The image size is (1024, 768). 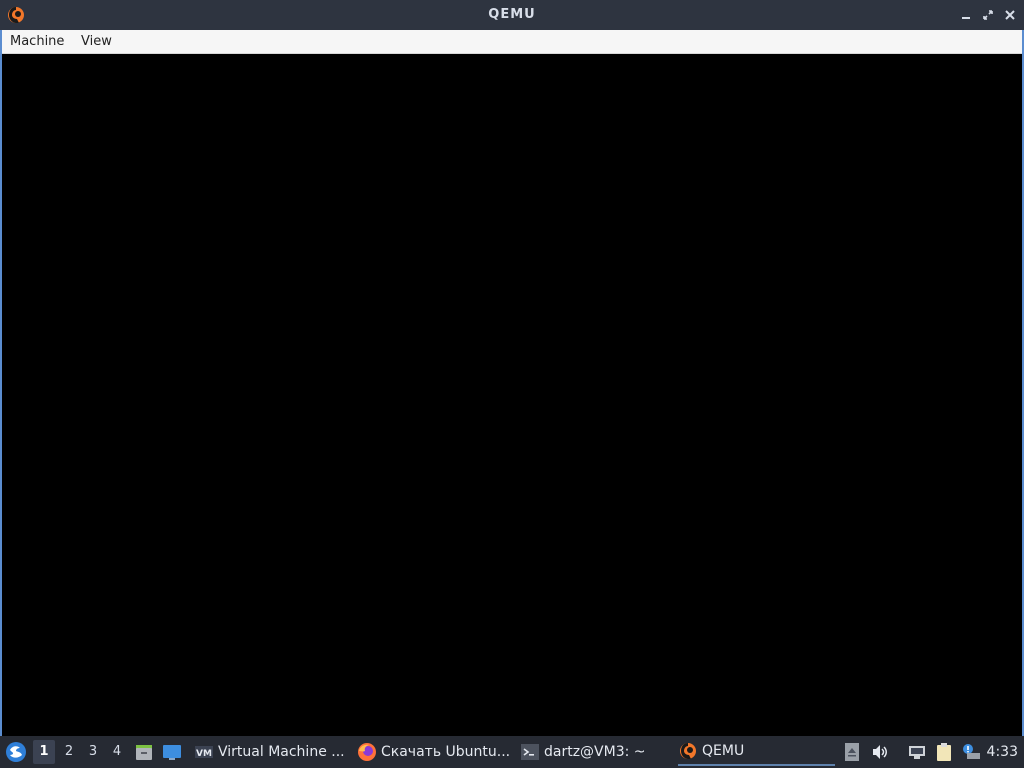 I want to click on close-icon, so click(x=1010, y=15).